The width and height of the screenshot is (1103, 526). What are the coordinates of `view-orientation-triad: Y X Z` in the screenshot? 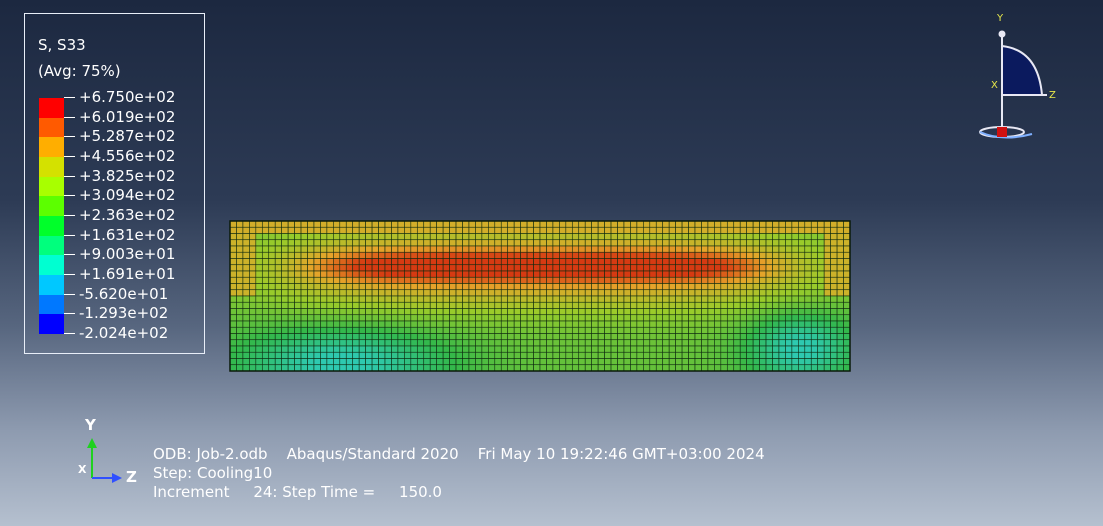 It's located at (1017, 77).